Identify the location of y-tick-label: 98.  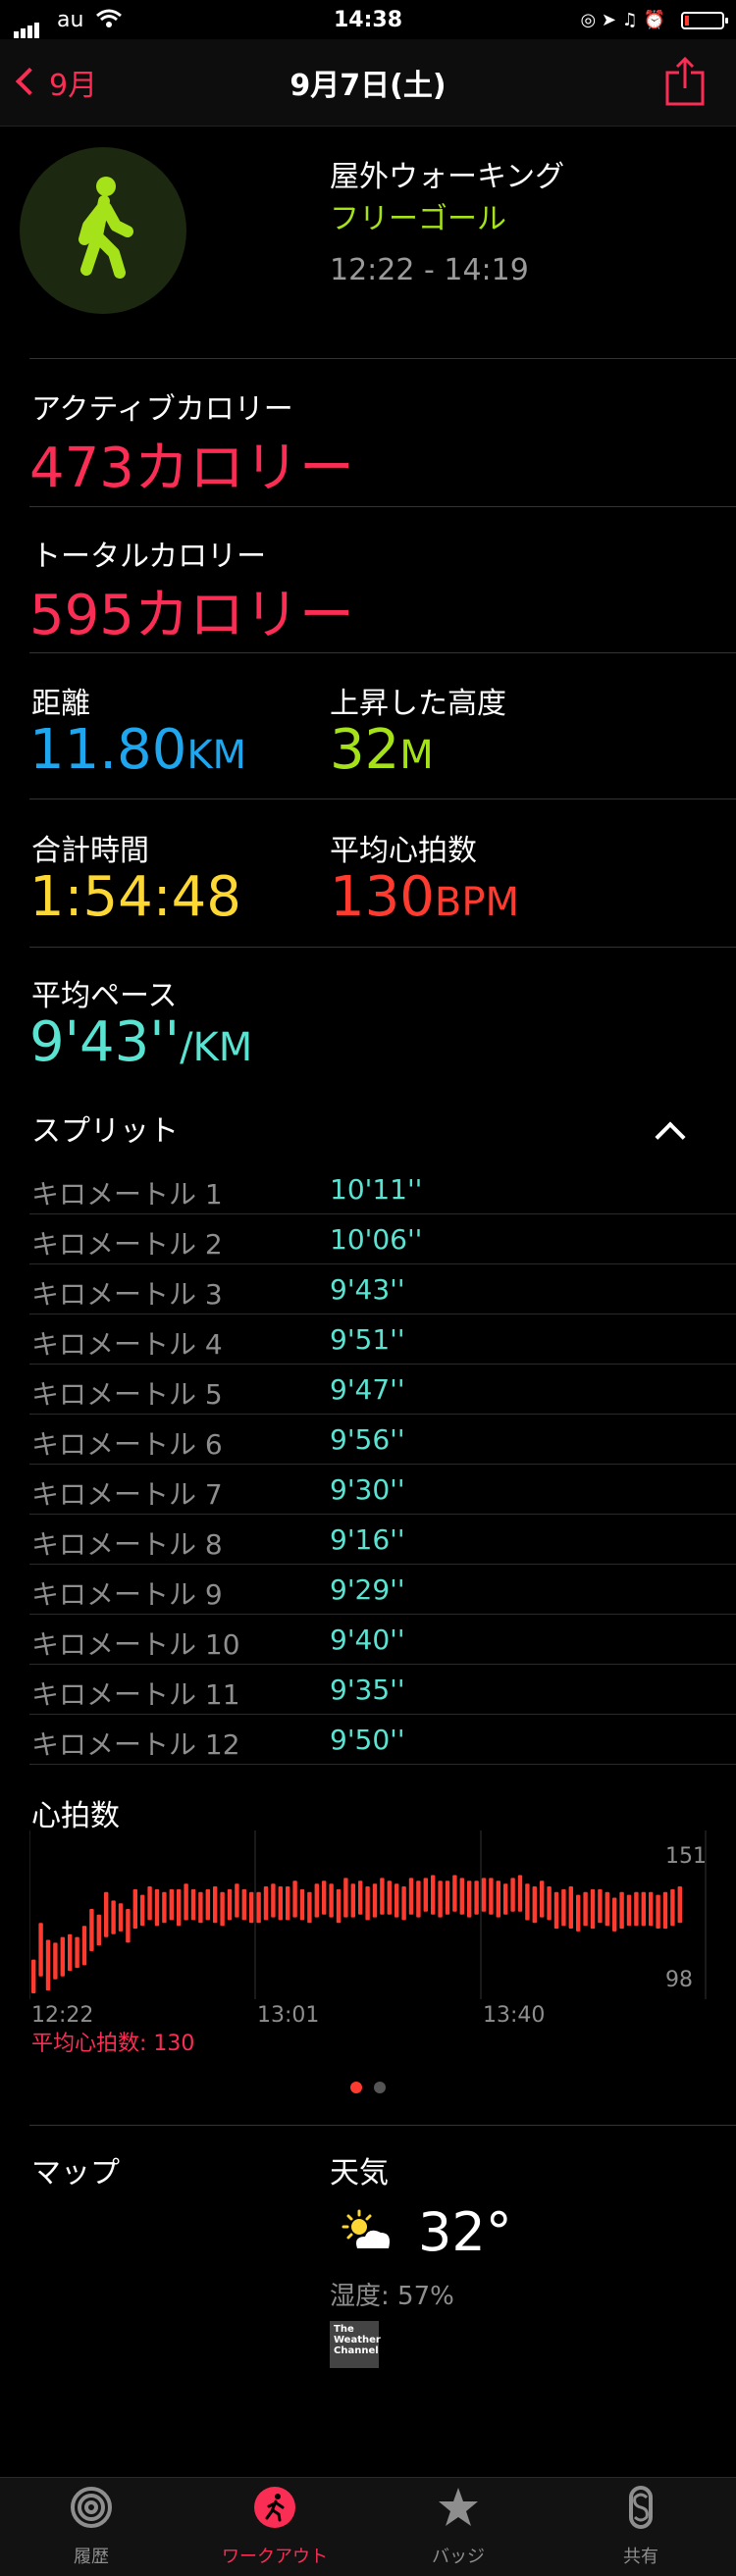
(679, 1980).